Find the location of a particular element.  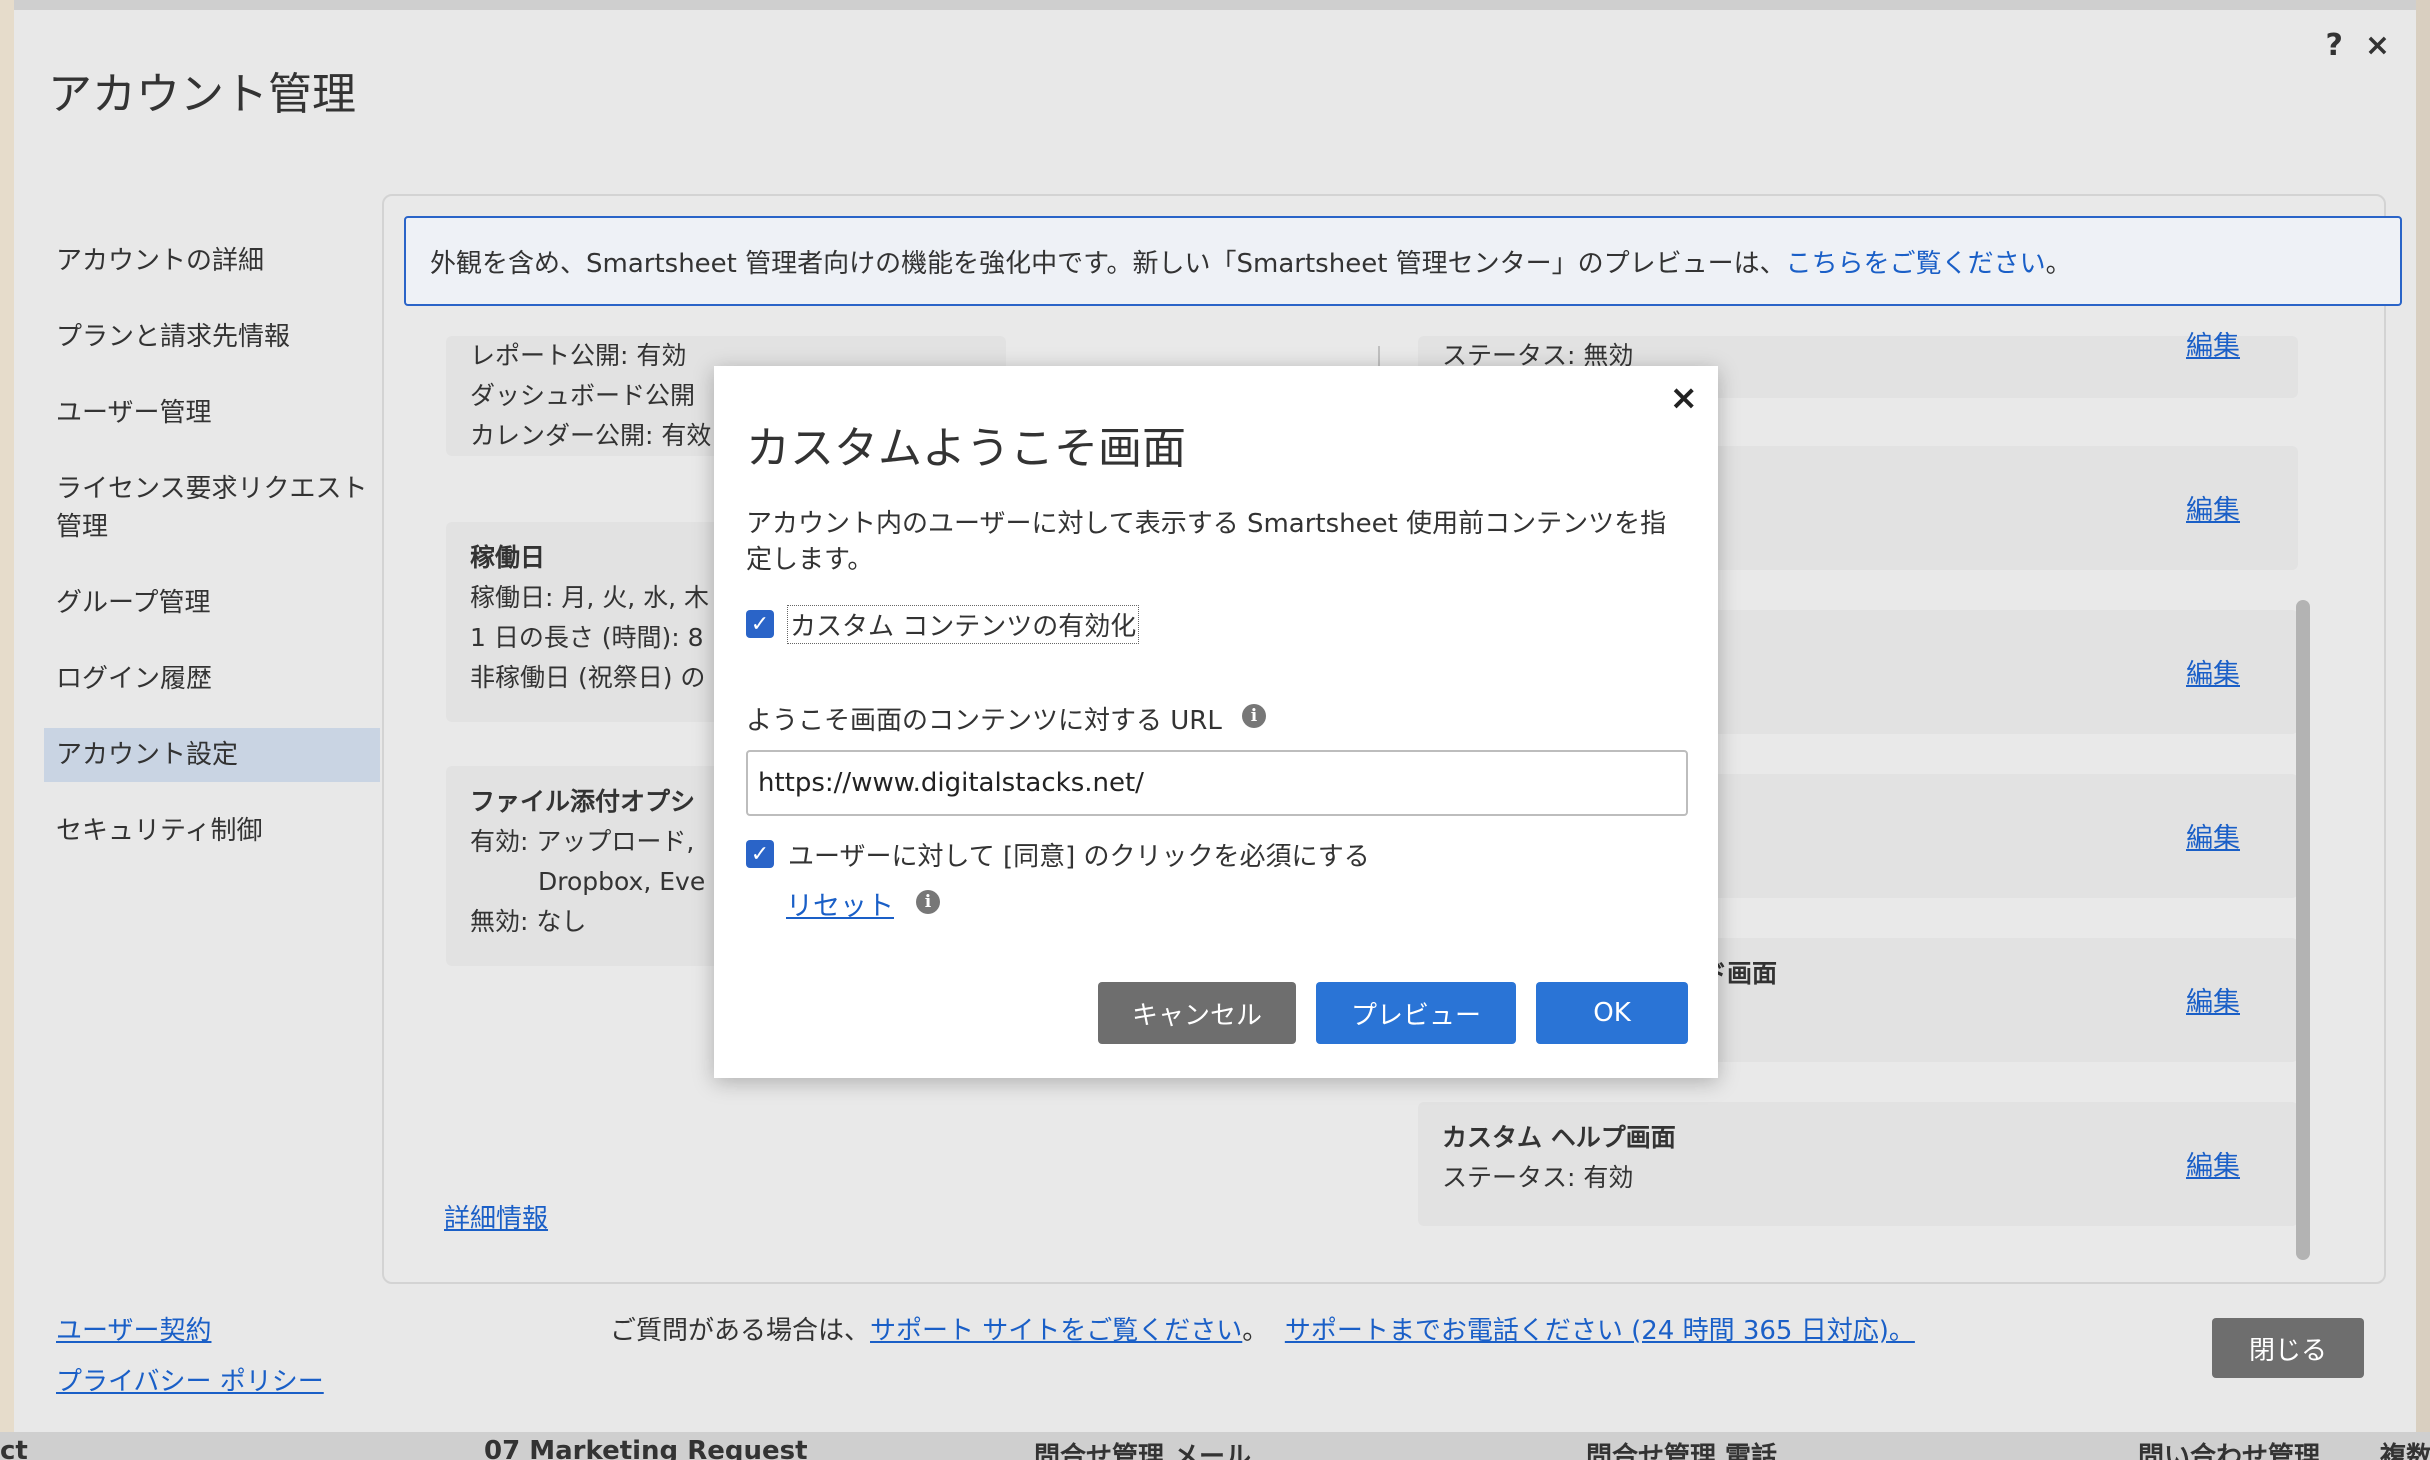

details-link: 詳細情報 is located at coordinates (496, 1216).